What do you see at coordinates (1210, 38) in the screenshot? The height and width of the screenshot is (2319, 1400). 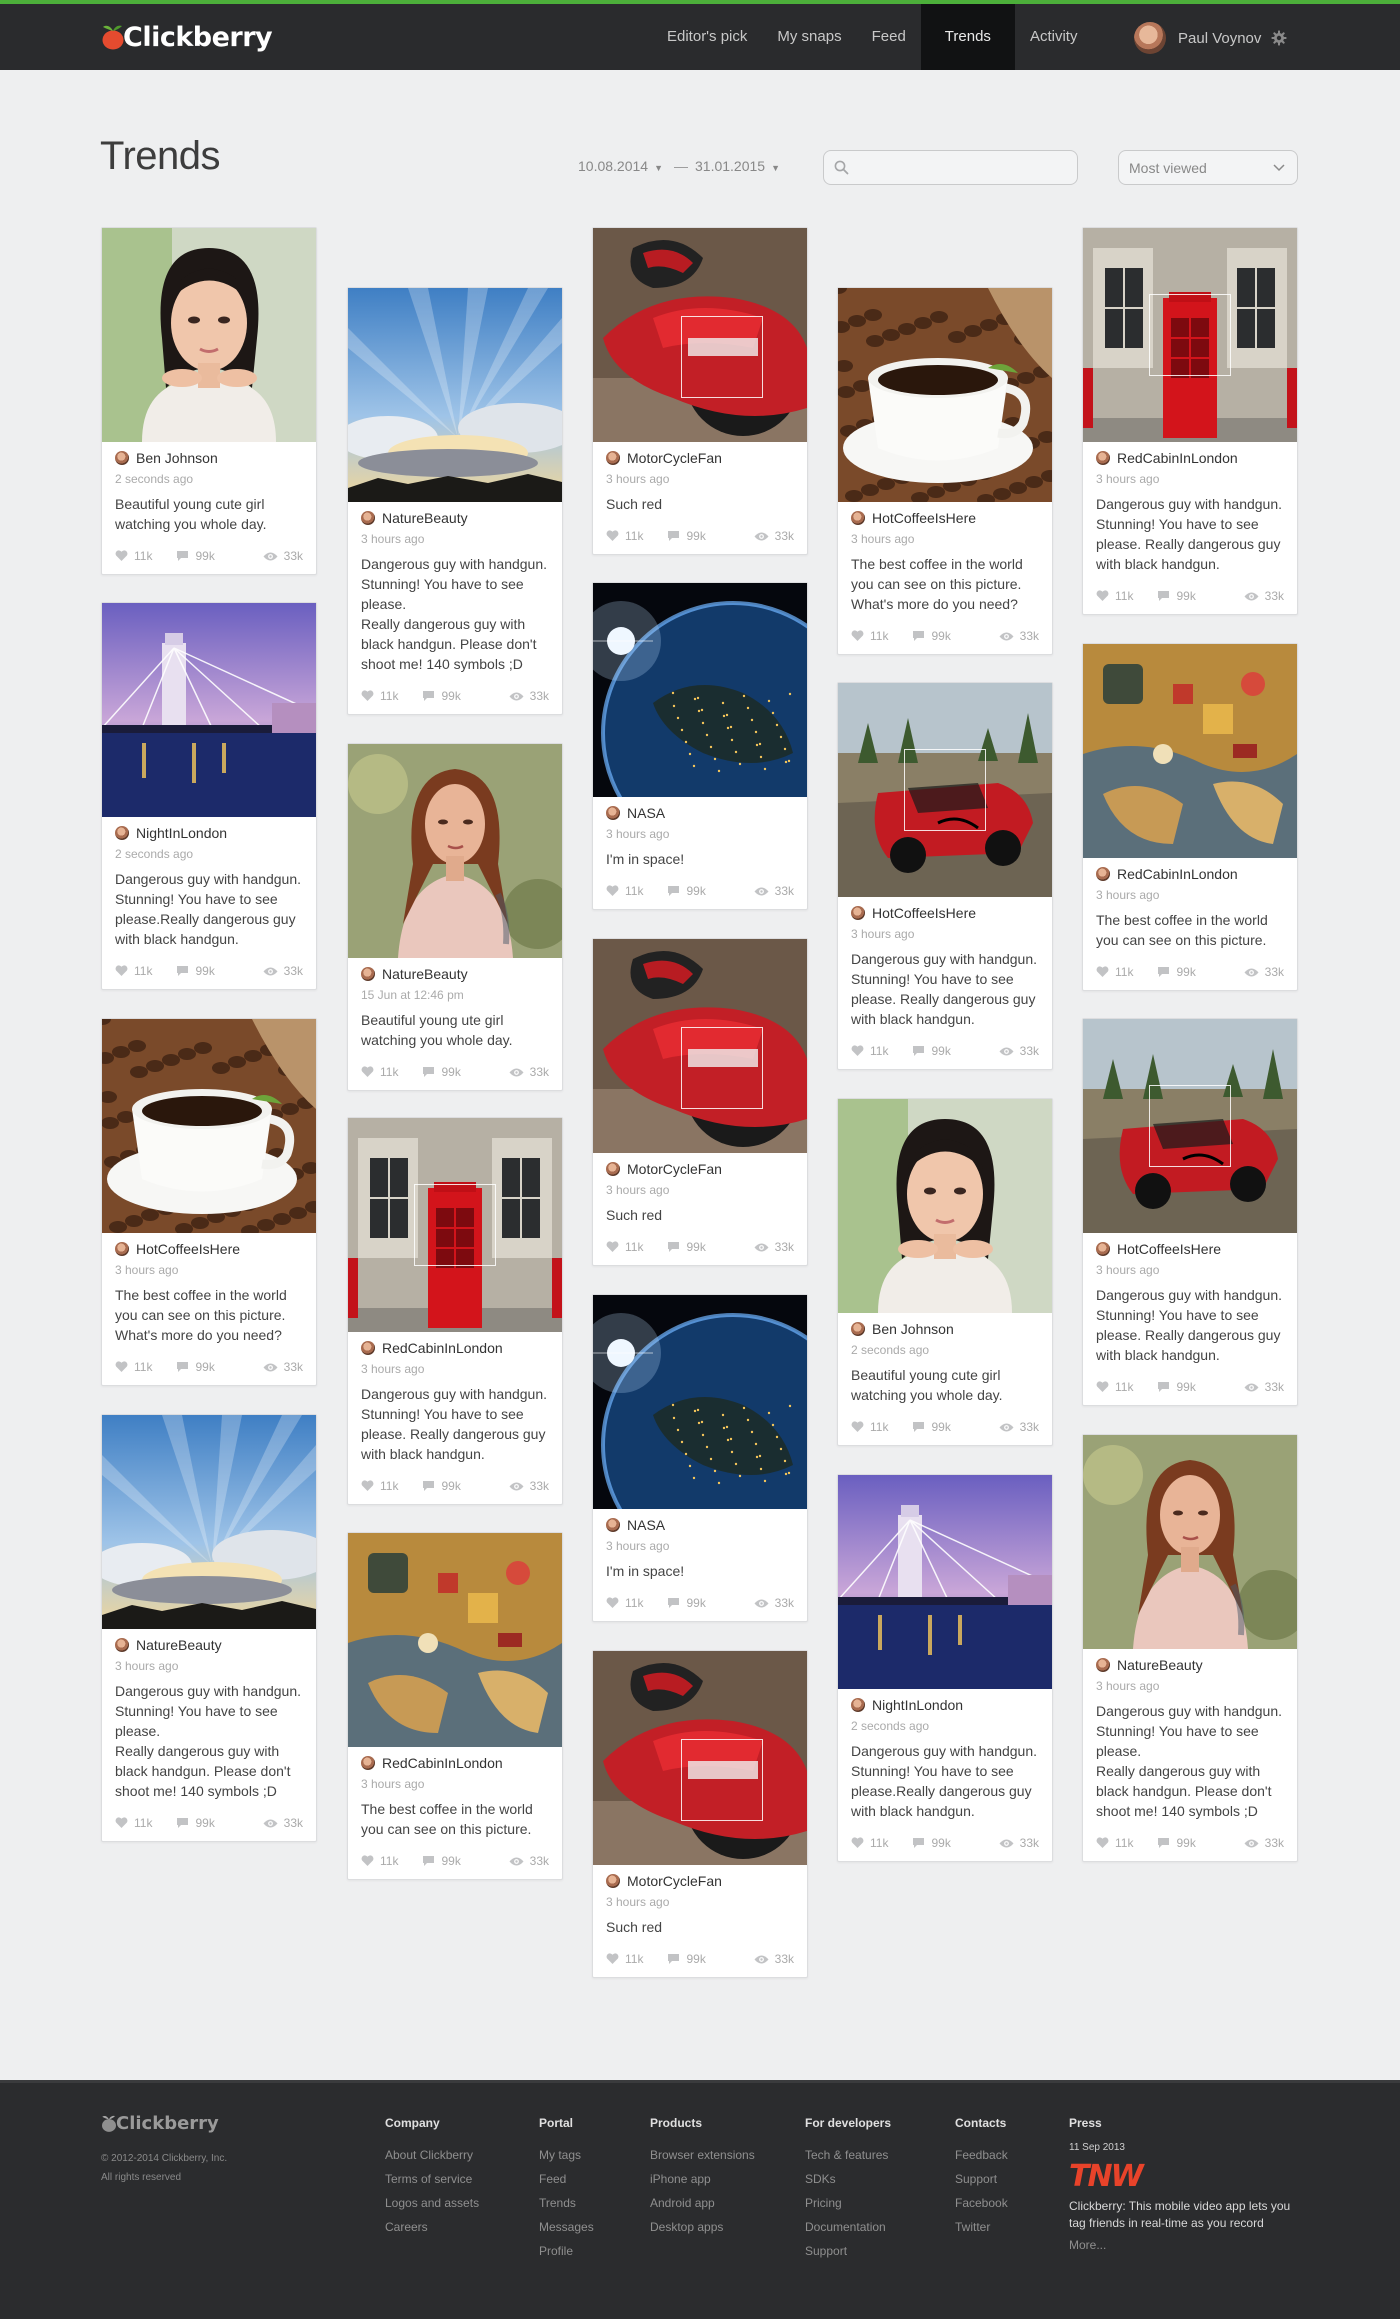 I see `user-menu: Paul Voynov` at bounding box center [1210, 38].